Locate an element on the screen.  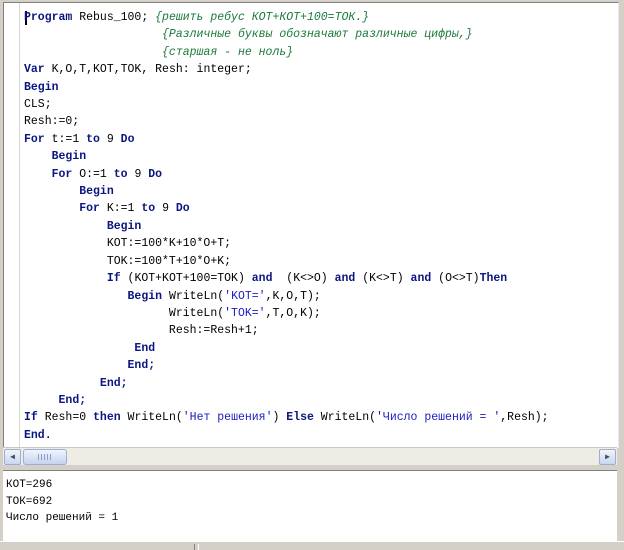
editor-gutter is located at coordinates (19, 225).